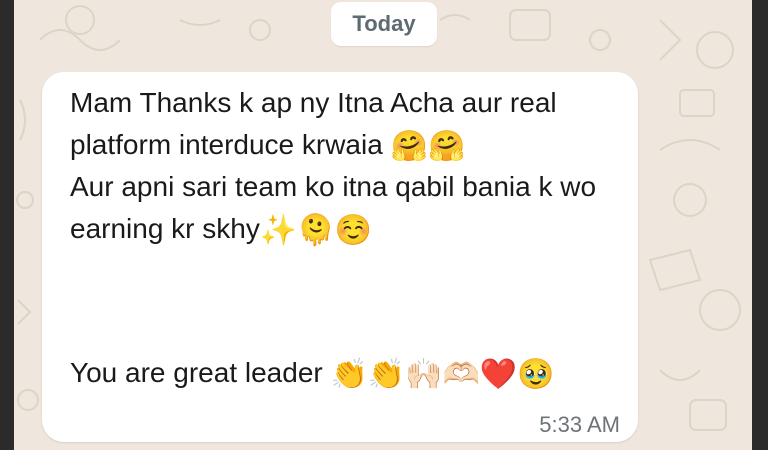 Image resolution: width=768 pixels, height=450 pixels. What do you see at coordinates (7, 225) in the screenshot?
I see `screen-edge-left` at bounding box center [7, 225].